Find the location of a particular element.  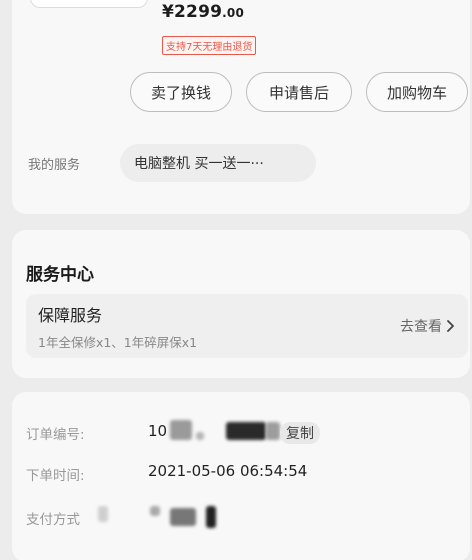

action-buttons: 卖了换钱 申请售后 加购物车 is located at coordinates (299, 92).